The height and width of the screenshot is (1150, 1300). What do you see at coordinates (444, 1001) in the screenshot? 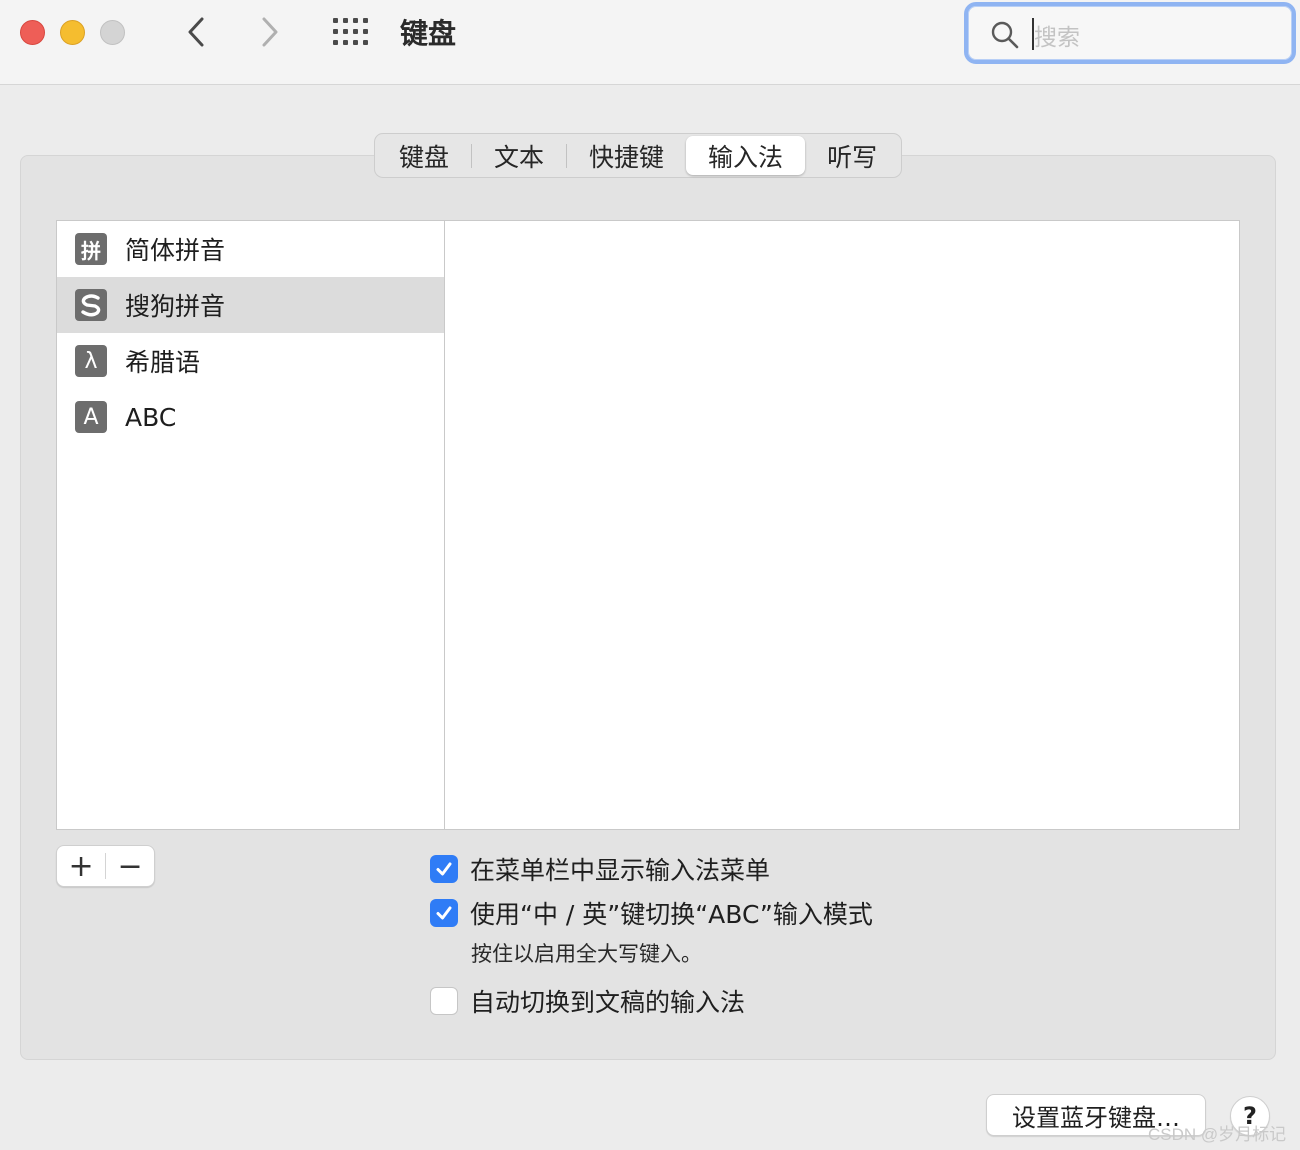
I see `auto-switch-checkbox` at bounding box center [444, 1001].